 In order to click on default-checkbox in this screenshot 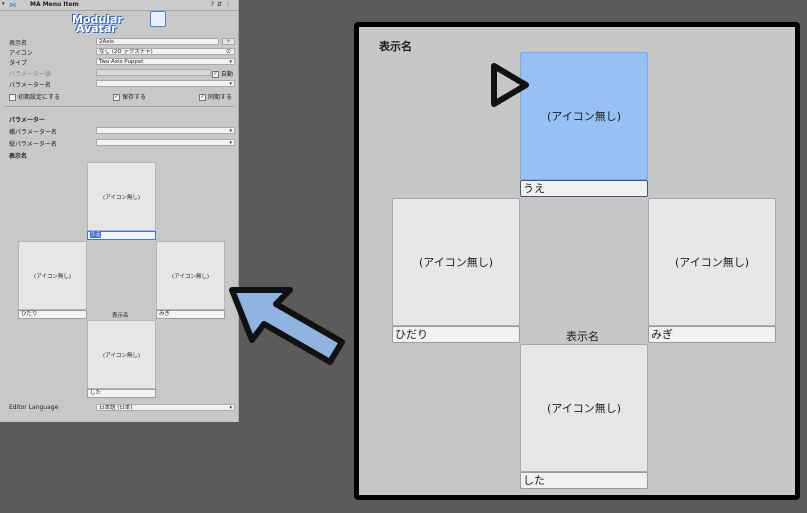, I will do `click(12, 97)`.